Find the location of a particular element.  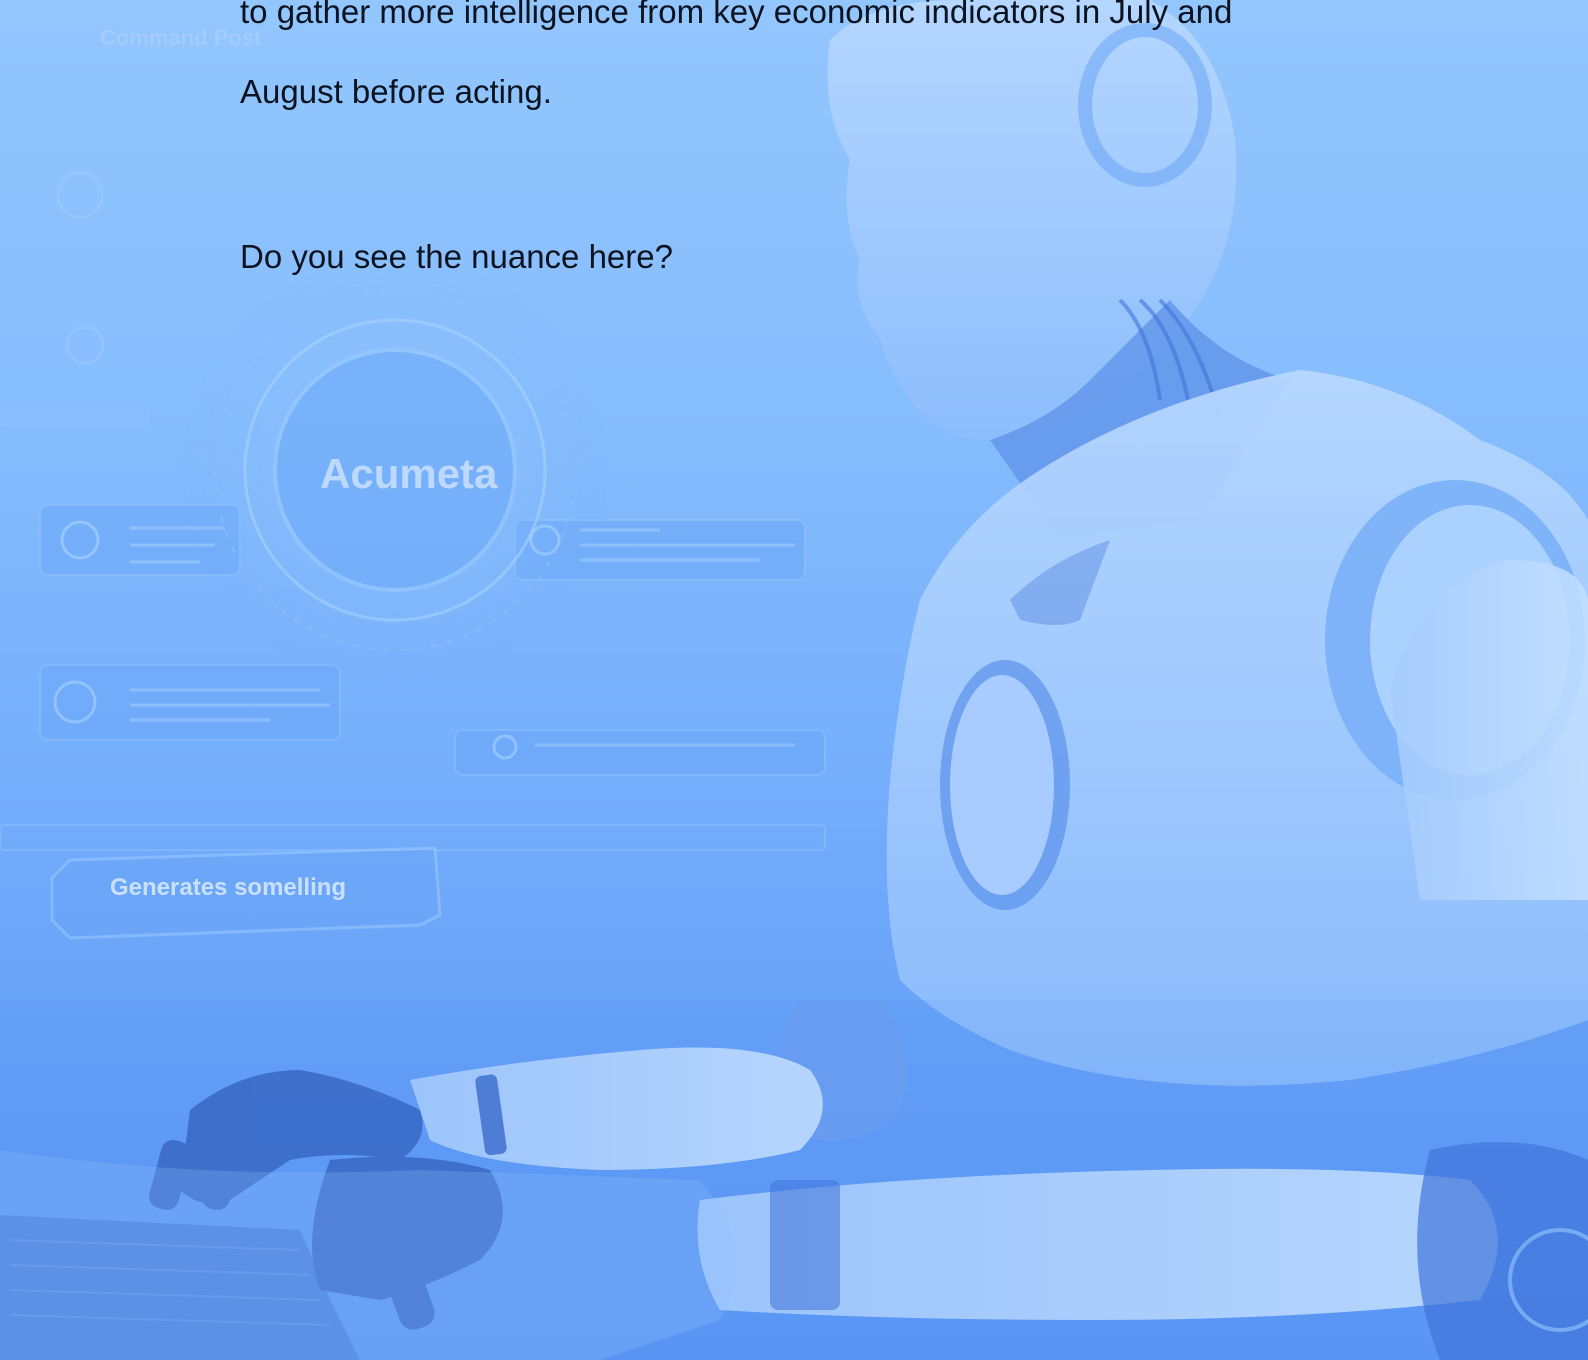

paragraph-1-line-2: August before acting. is located at coordinates (396, 91).